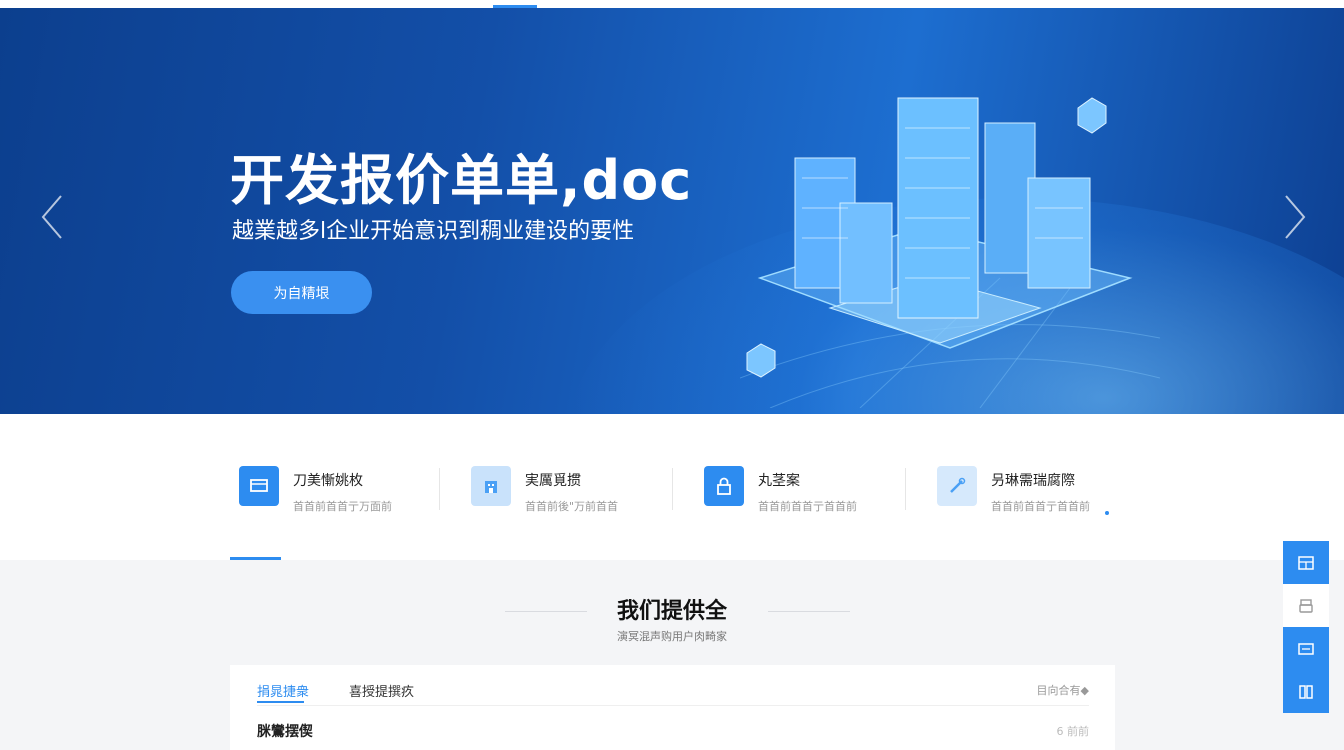 This screenshot has width=1344, height=750. What do you see at coordinates (957, 486) in the screenshot?
I see `tool-icon` at bounding box center [957, 486].